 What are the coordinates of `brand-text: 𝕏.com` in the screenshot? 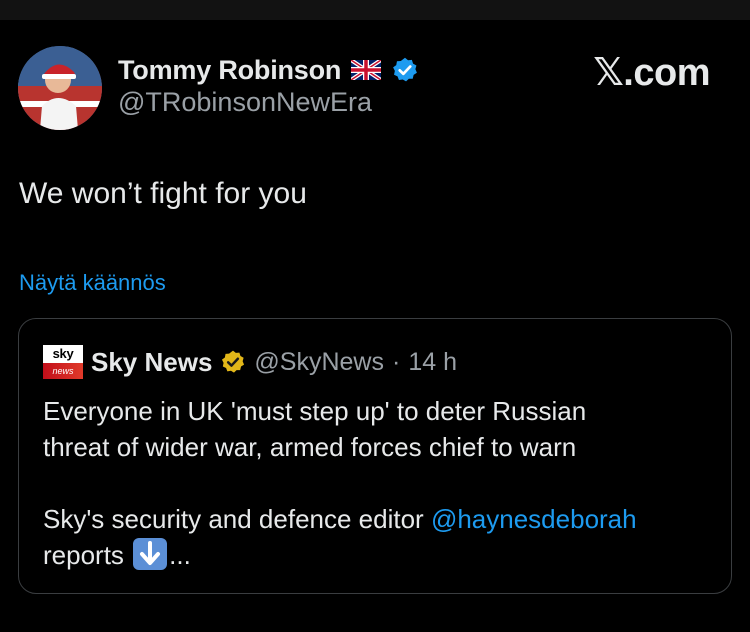 It's located at (651, 73).